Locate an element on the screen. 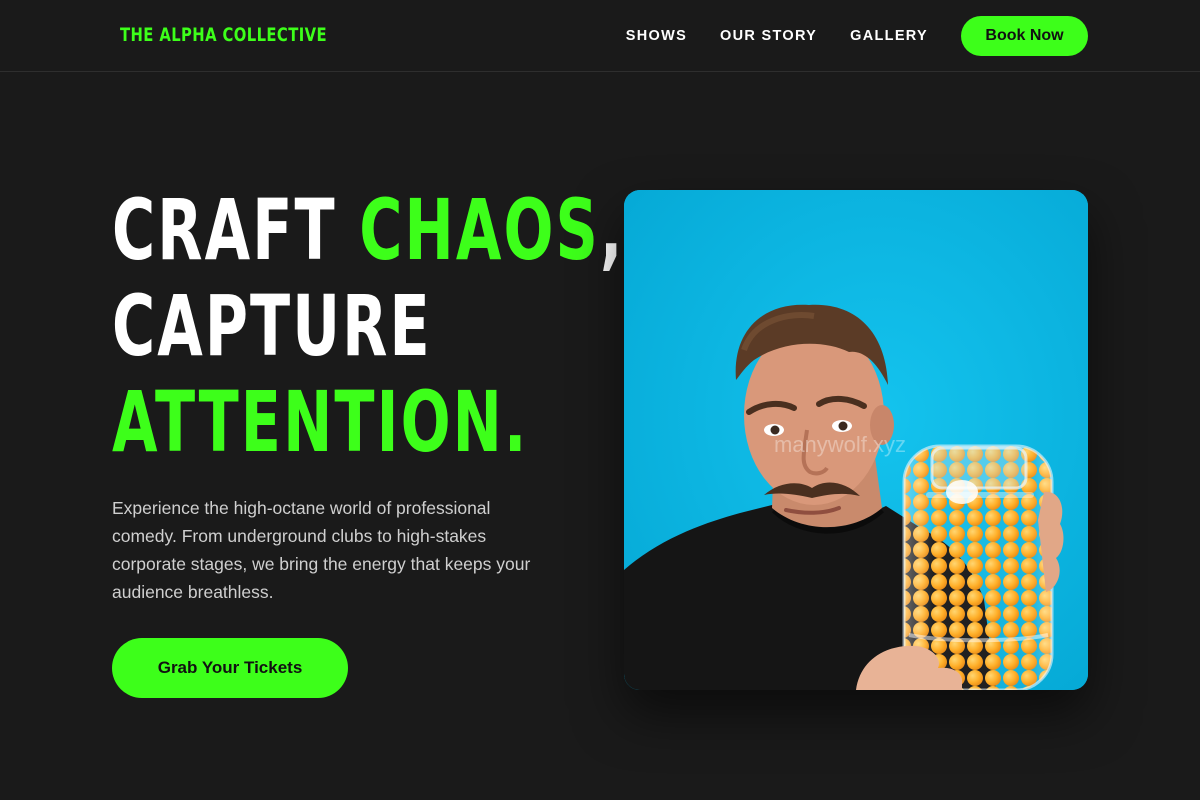  grab-tickets-button: Grab Your Tickets is located at coordinates (230, 668).